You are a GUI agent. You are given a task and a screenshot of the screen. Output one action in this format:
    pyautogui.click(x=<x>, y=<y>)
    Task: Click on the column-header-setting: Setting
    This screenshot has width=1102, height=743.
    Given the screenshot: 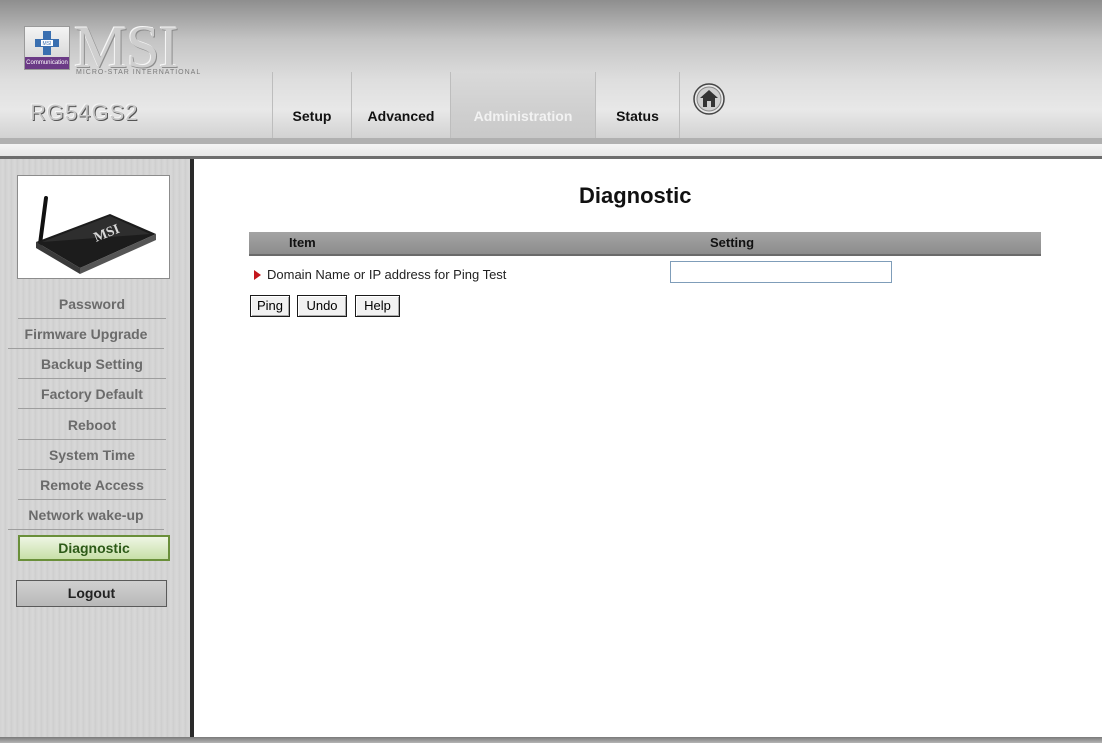 What is the action you would take?
    pyautogui.click(x=732, y=242)
    